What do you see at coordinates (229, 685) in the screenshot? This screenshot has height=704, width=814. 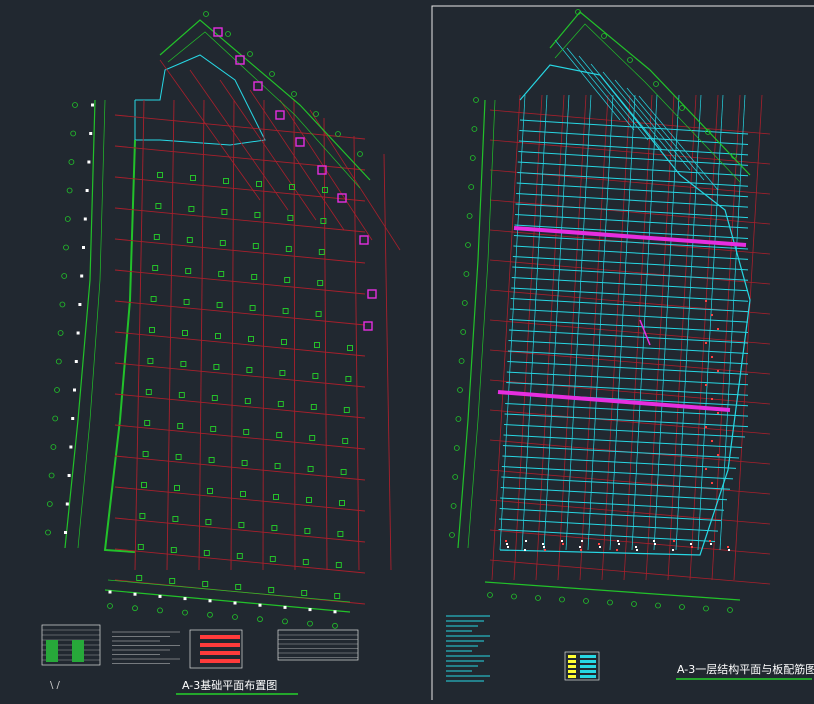 I see `drawing-title-foundation: A-3基础平面布置图` at bounding box center [229, 685].